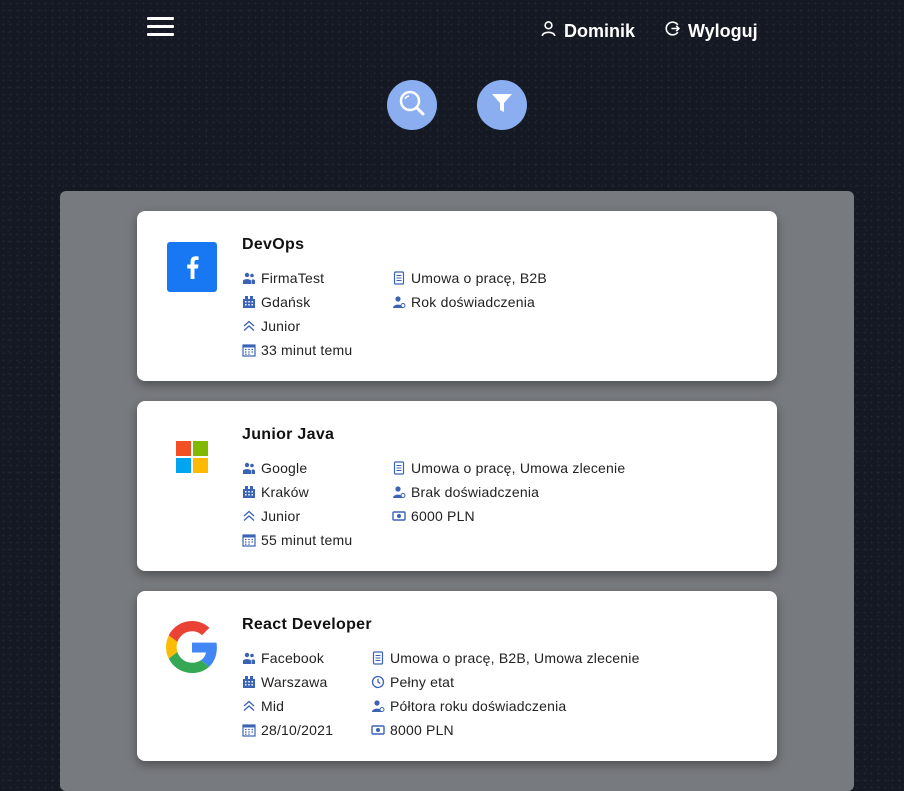 This screenshot has height=791, width=904. What do you see at coordinates (294, 682) in the screenshot?
I see `city-name: Warszawa` at bounding box center [294, 682].